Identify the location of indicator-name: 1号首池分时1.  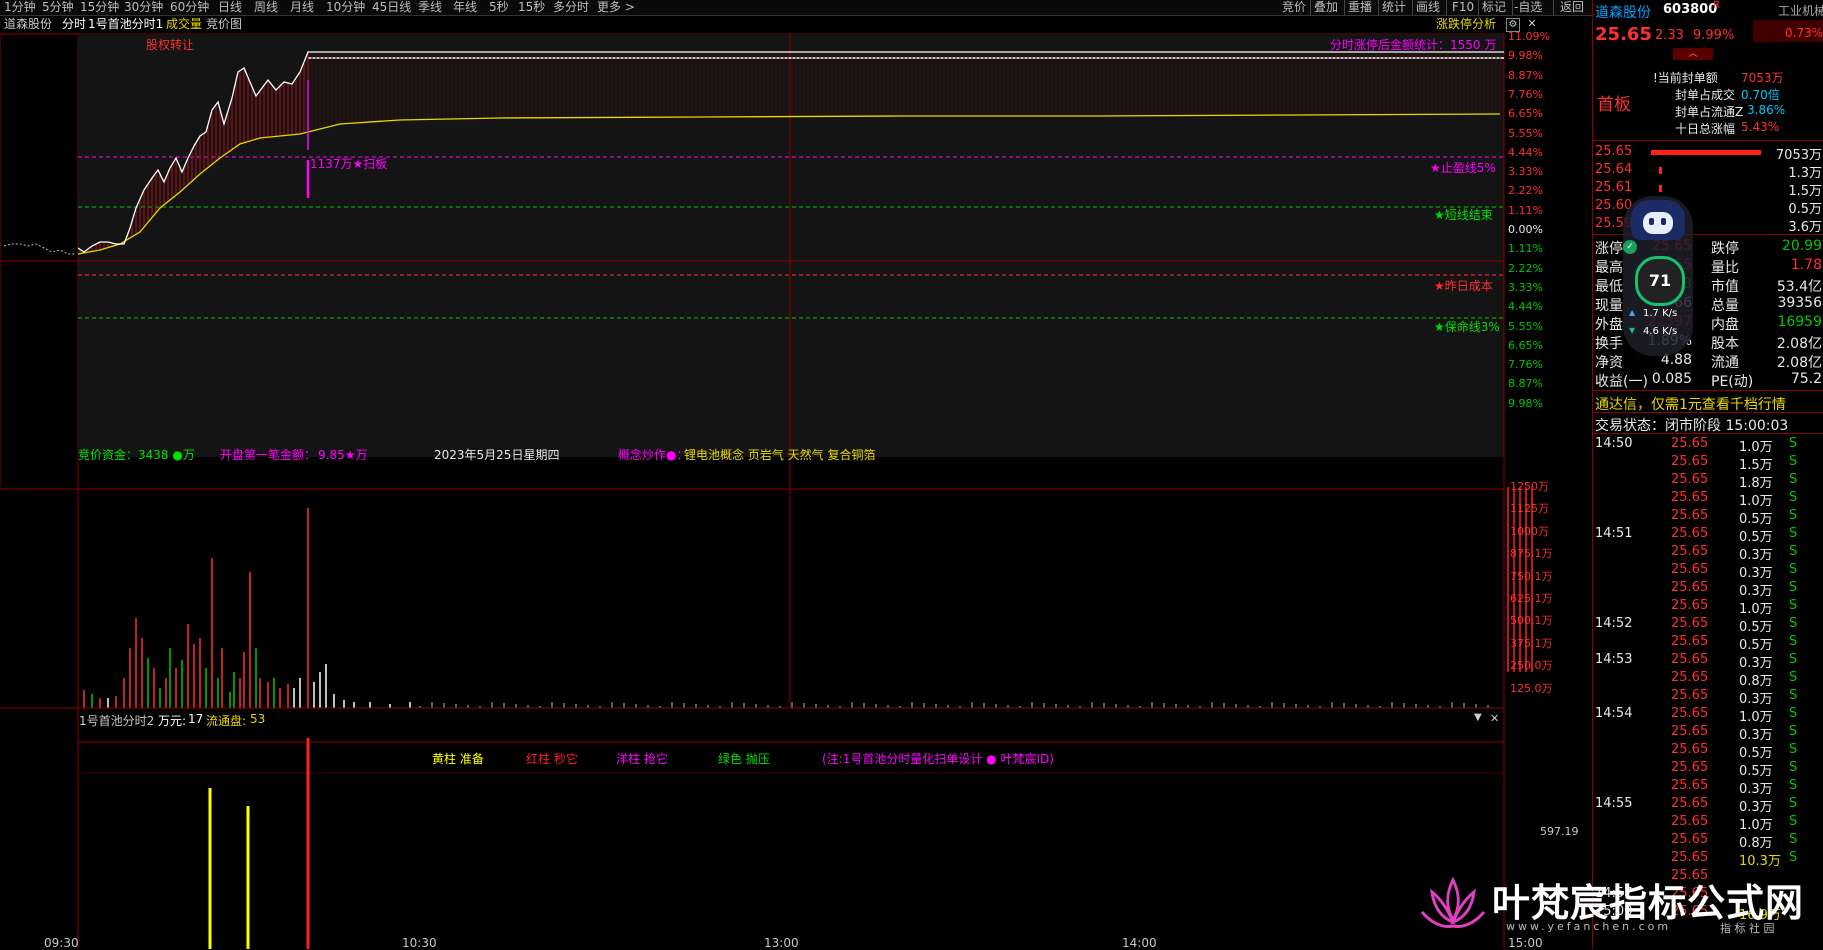
(125, 24).